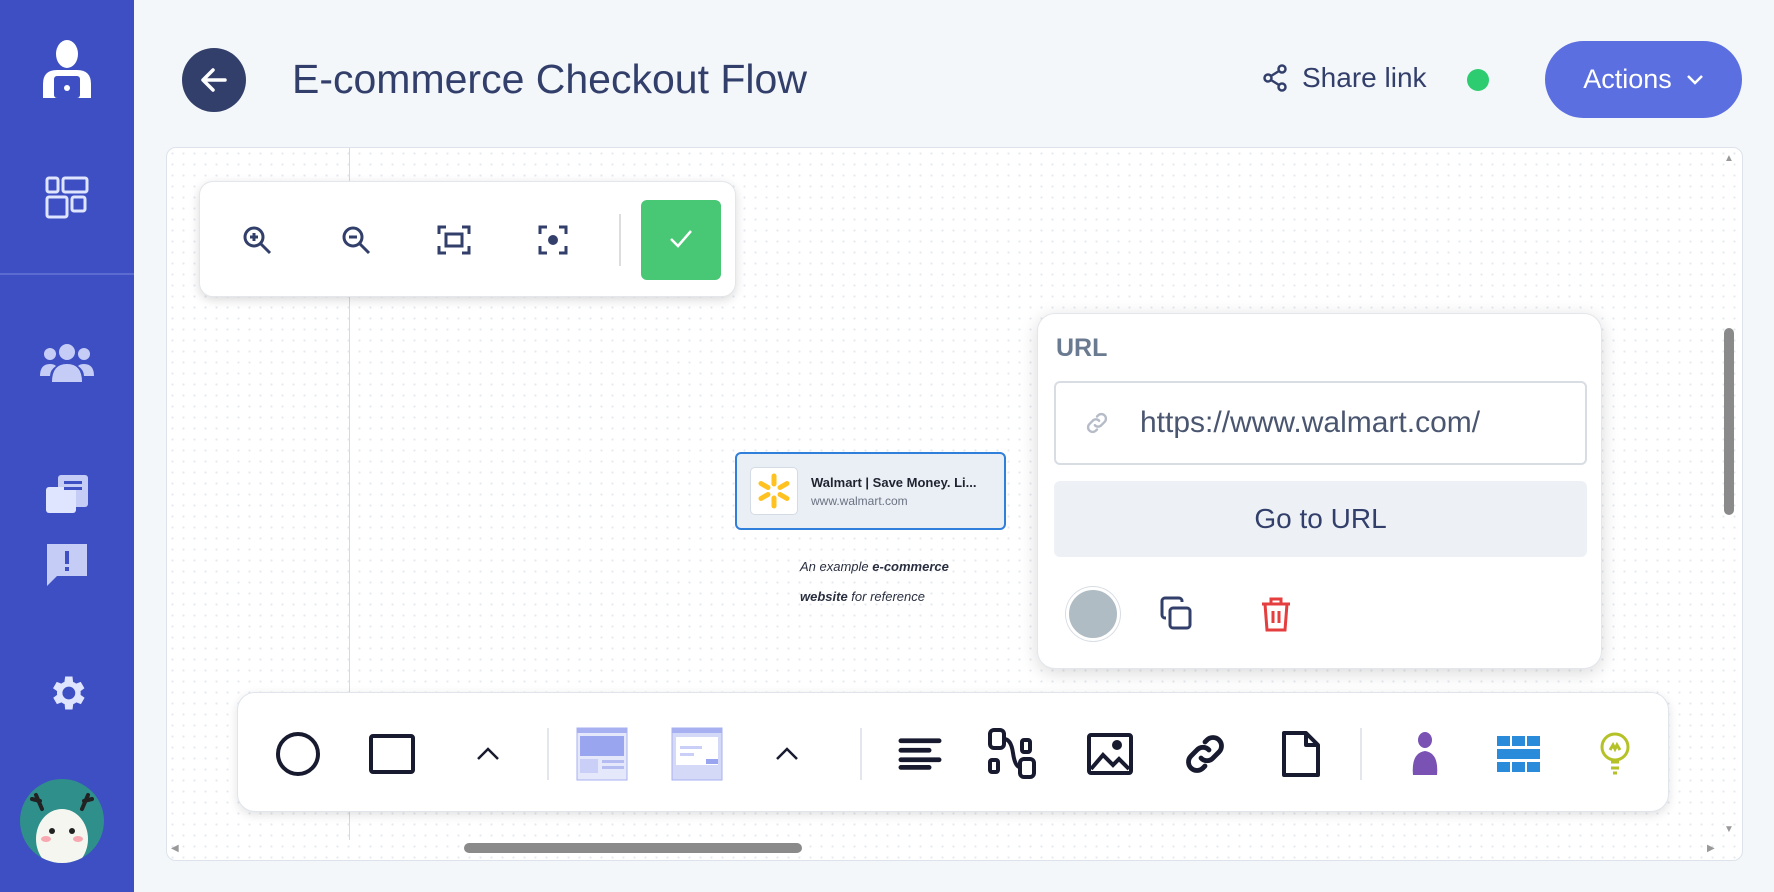  Describe the element at coordinates (175, 848) in the screenshot. I see `scroll-left-arrow: ◀` at that location.